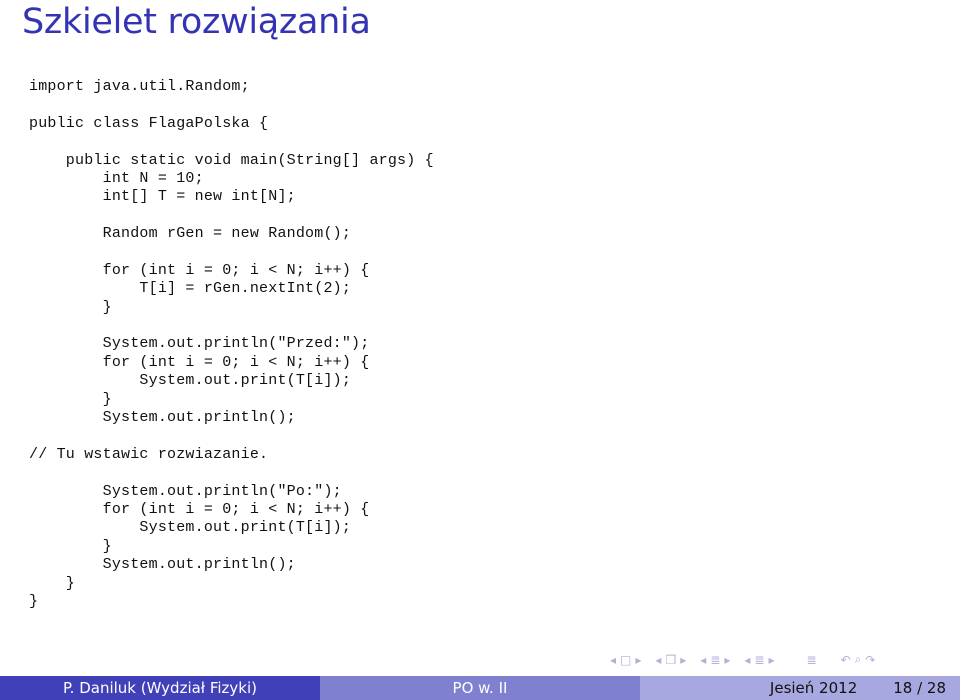 The image size is (960, 700). I want to click on footer-course: PO w. II, so click(480, 688).